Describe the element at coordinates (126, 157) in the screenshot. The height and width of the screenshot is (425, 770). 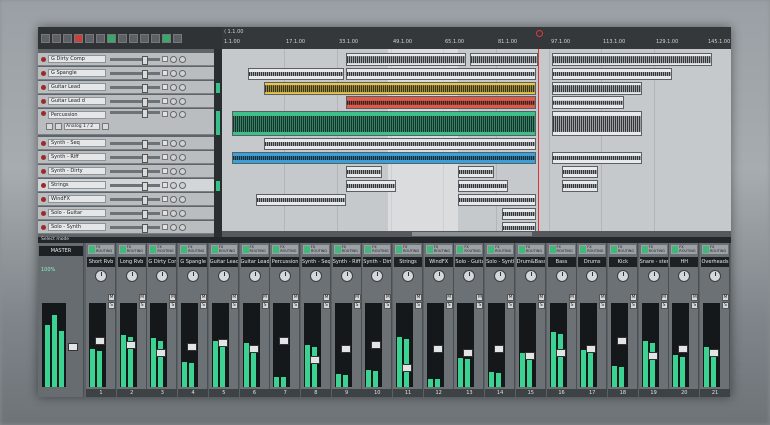
I see `track-row: Synth - Riff` at that location.